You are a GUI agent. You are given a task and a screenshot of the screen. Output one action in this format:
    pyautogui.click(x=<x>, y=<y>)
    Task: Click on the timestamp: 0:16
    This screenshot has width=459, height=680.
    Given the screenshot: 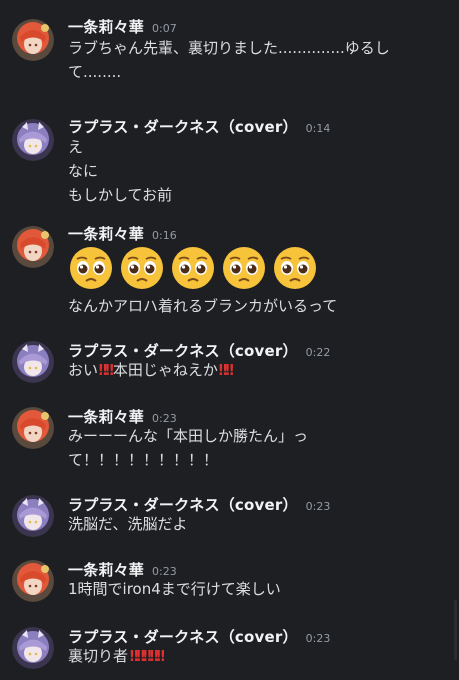 What is the action you would take?
    pyautogui.click(x=164, y=235)
    